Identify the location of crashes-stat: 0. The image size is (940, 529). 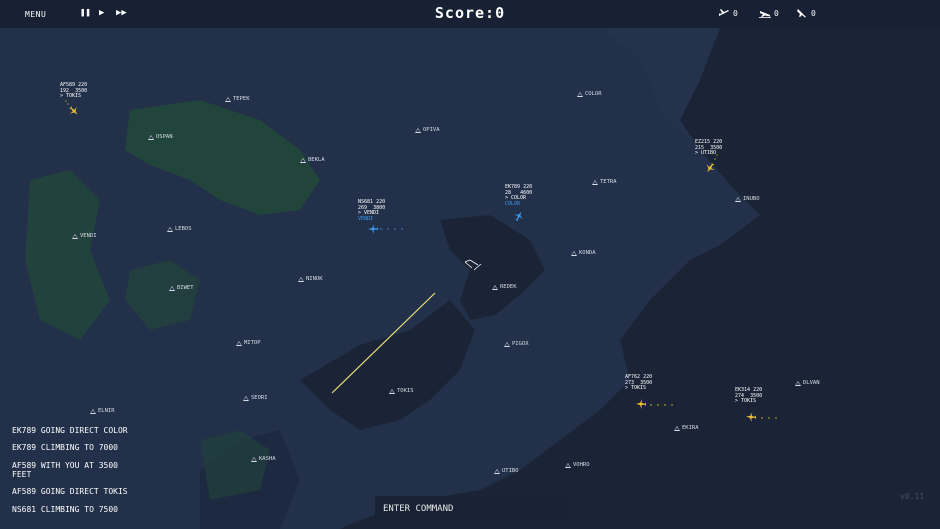
(806, 13).